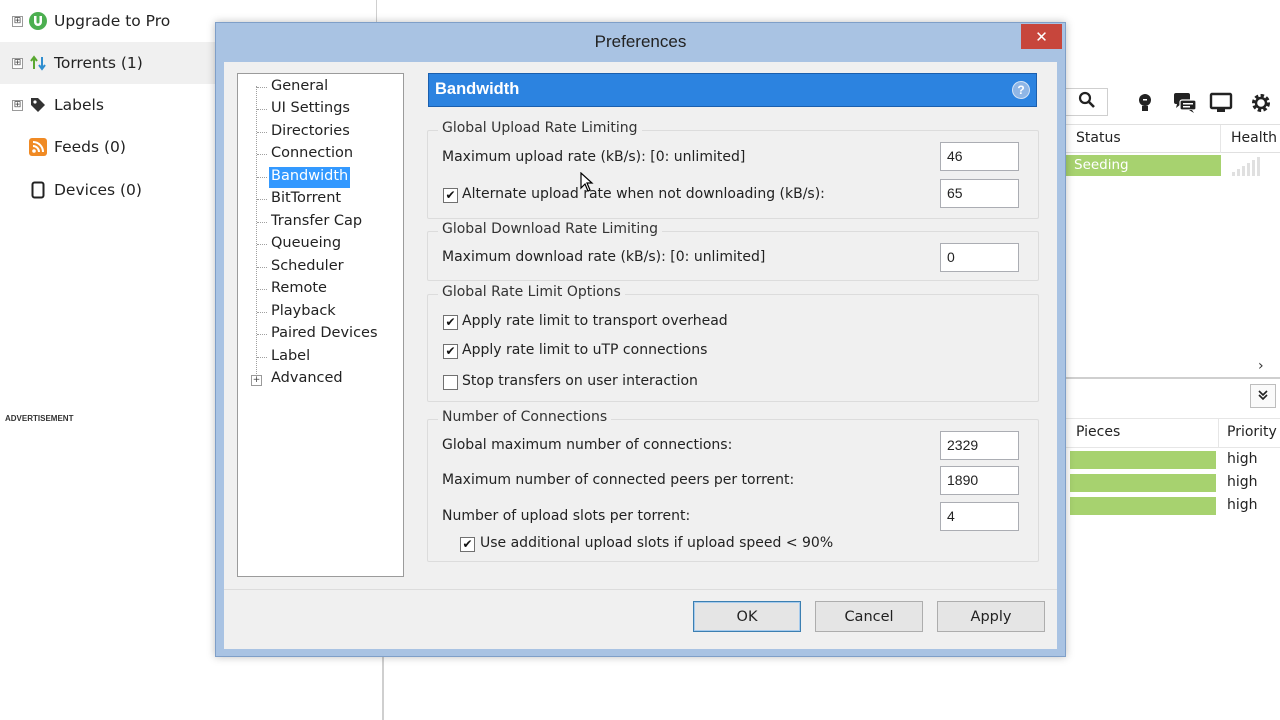  I want to click on upload-slots-input: 4, so click(979, 516).